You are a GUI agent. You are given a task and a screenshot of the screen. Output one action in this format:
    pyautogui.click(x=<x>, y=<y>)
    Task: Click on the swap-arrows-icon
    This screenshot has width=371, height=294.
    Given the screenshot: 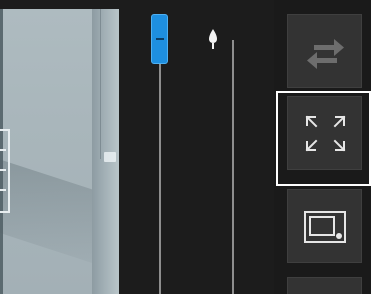 What is the action you would take?
    pyautogui.click(x=325, y=54)
    